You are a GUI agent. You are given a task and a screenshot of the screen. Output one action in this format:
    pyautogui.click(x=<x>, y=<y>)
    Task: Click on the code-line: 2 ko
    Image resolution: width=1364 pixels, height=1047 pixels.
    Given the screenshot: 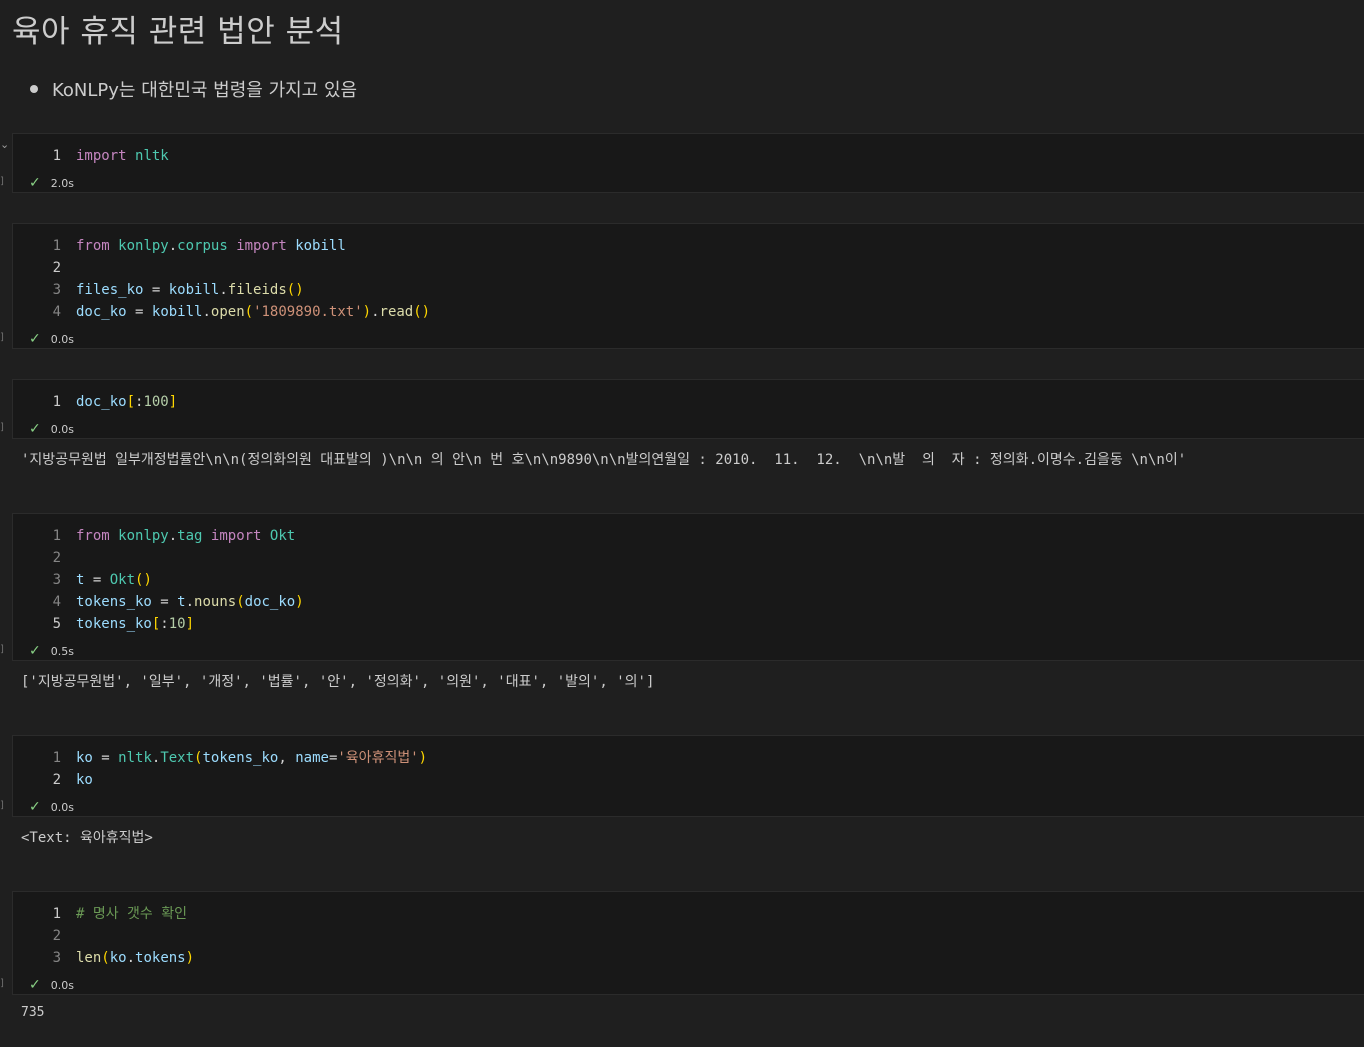 What is the action you would take?
    pyautogui.click(x=53, y=780)
    